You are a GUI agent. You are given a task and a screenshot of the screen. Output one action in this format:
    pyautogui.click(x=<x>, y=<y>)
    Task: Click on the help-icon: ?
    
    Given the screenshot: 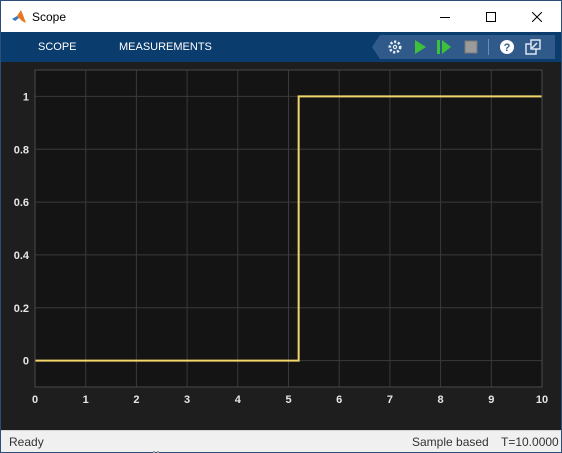 What is the action you would take?
    pyautogui.click(x=507, y=47)
    